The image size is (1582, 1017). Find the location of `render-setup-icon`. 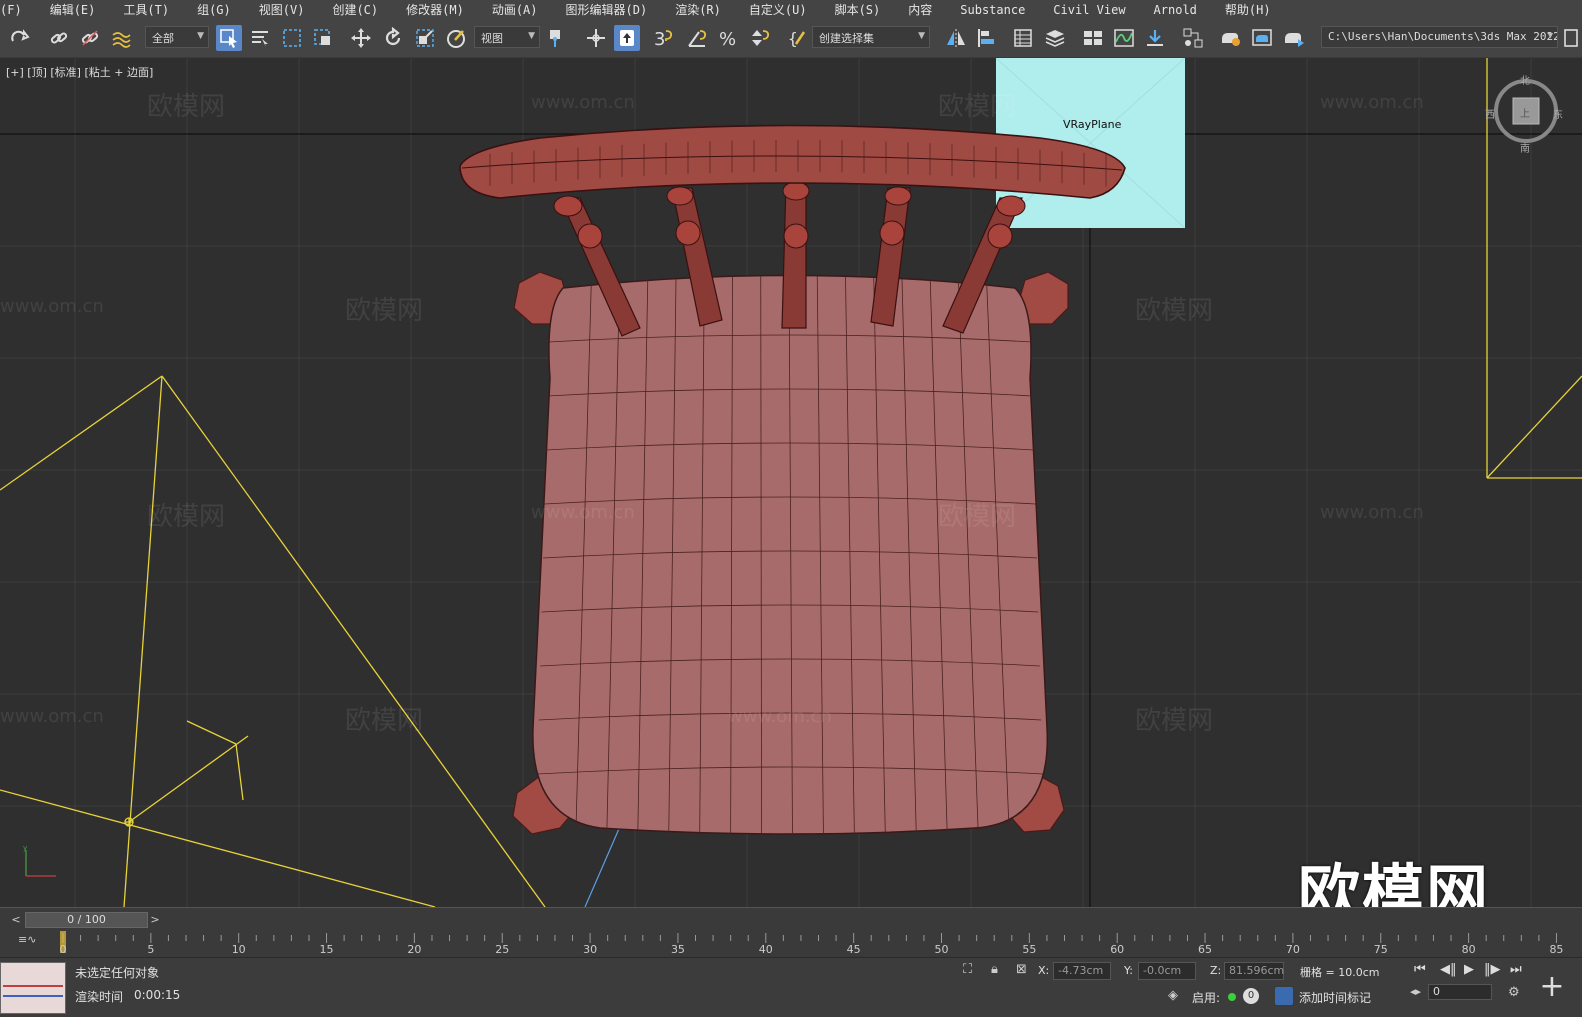

render-setup-icon is located at coordinates (1231, 38).